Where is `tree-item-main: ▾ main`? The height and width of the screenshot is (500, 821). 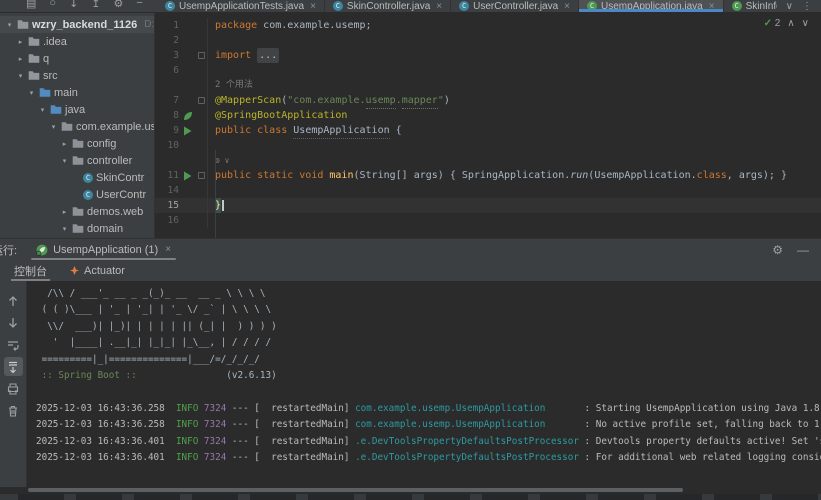
tree-item-main: ▾ main is located at coordinates (77, 92).